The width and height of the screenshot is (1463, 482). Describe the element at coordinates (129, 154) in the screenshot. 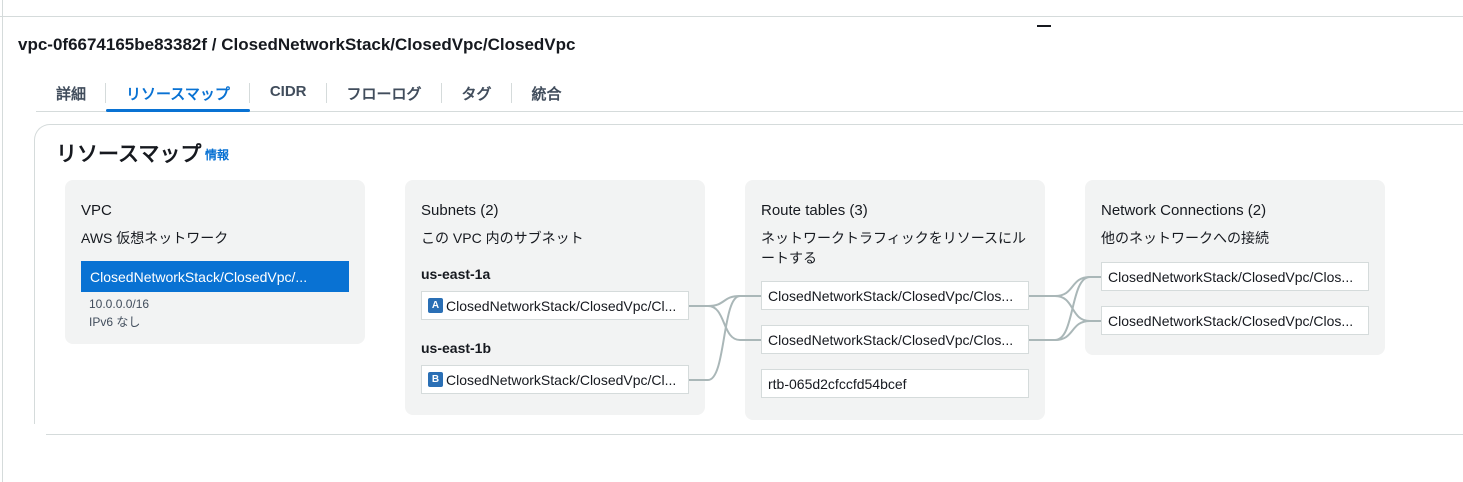

I see `panel-title: リソースマップ` at that location.